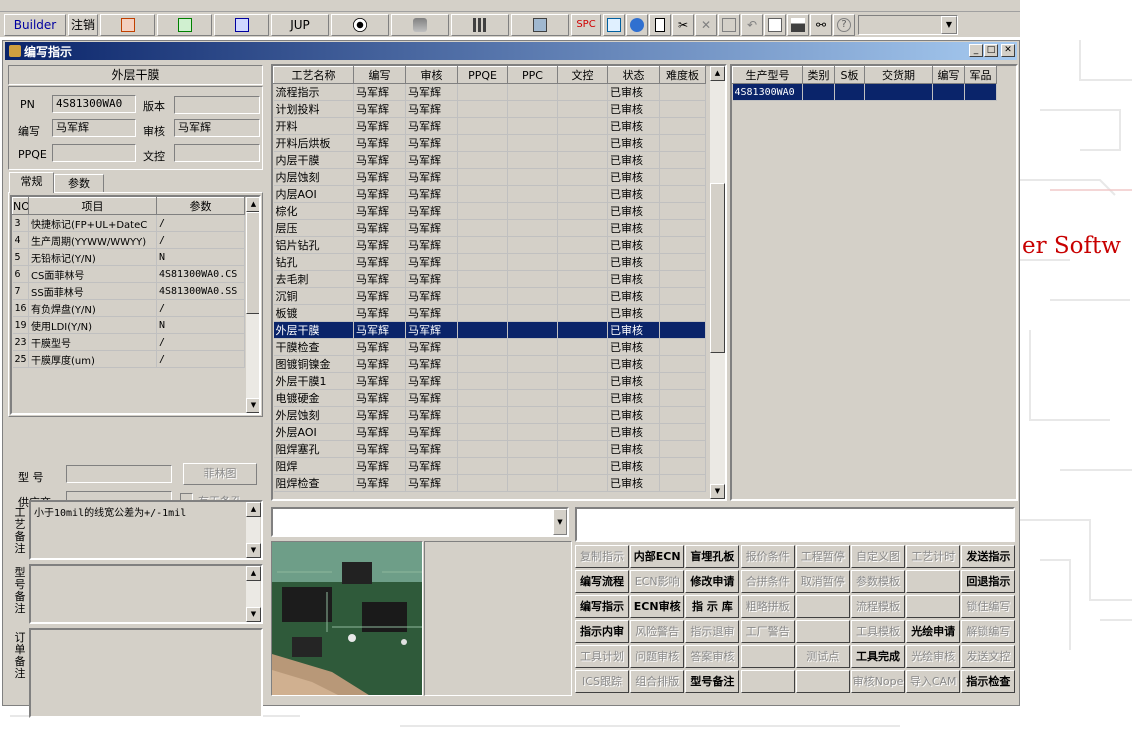 Image resolution: width=1132 pixels, height=740 pixels. I want to click on action-button-6: 工艺计时, so click(933, 556).